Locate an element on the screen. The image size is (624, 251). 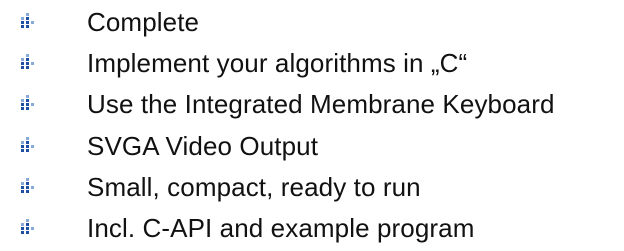
feature-text: Incl. C-API and example program is located at coordinates (281, 228).